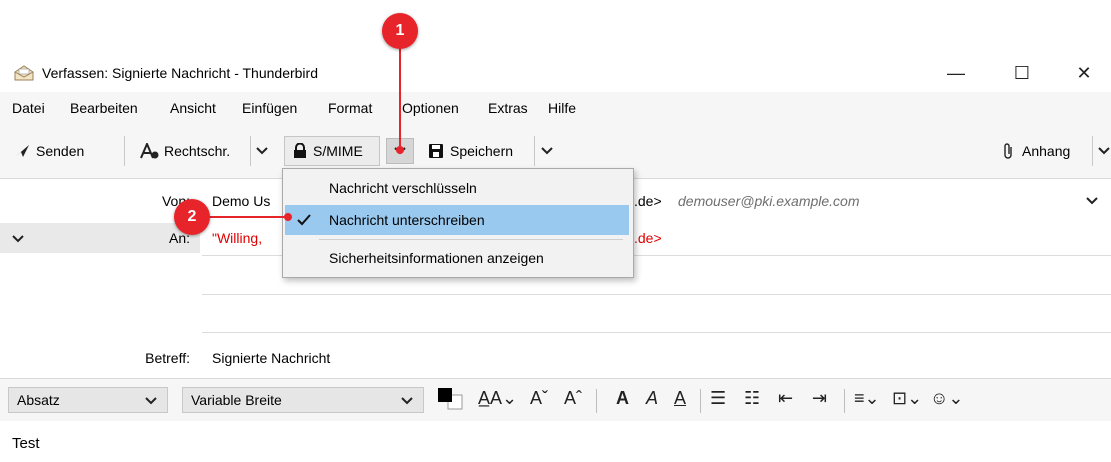  What do you see at coordinates (192, 217) in the screenshot?
I see `callout-marker-2: 2` at bounding box center [192, 217].